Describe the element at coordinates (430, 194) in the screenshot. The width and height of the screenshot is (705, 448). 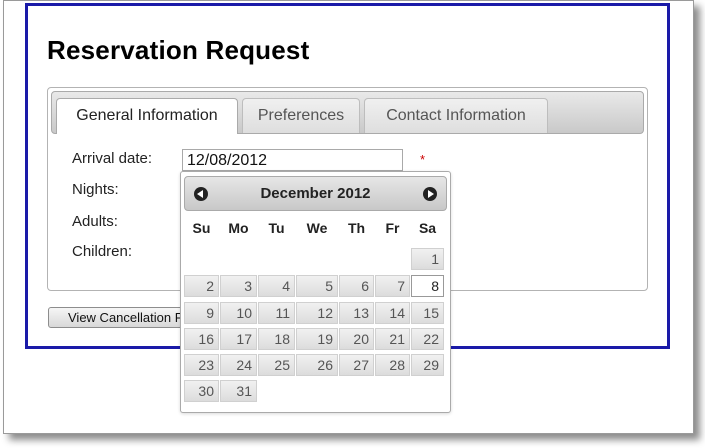
I see `circle-triangle-e-icon` at that location.